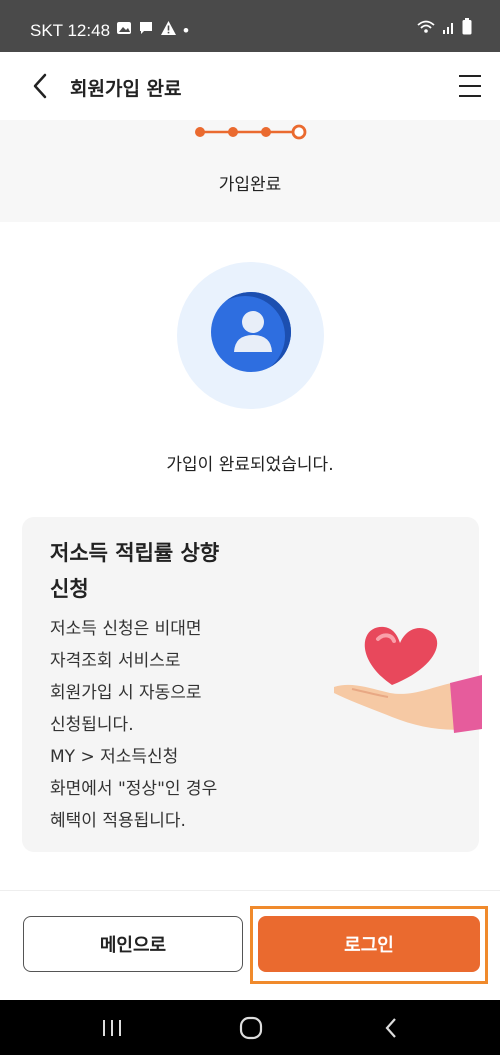 The image size is (500, 1055). Describe the element at coordinates (299, 132) in the screenshot. I see `step-dot-4-current` at that location.